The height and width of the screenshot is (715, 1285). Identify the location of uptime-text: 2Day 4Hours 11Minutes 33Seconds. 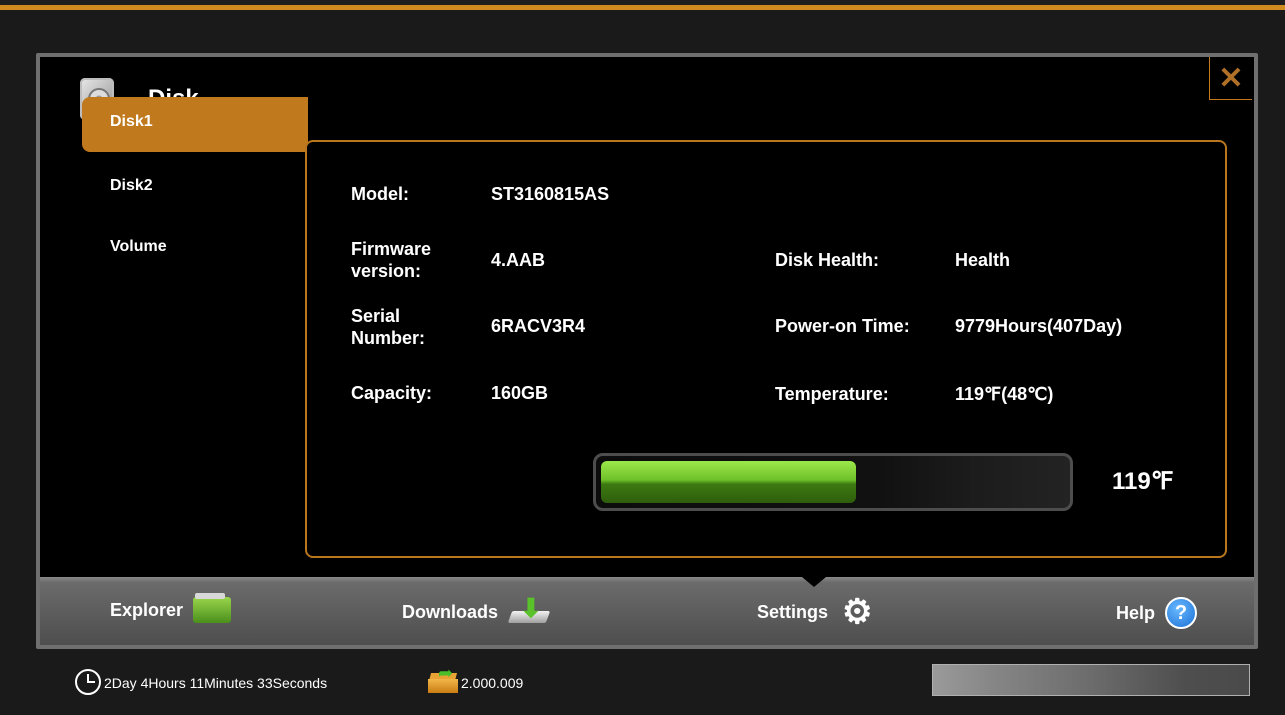
(216, 683).